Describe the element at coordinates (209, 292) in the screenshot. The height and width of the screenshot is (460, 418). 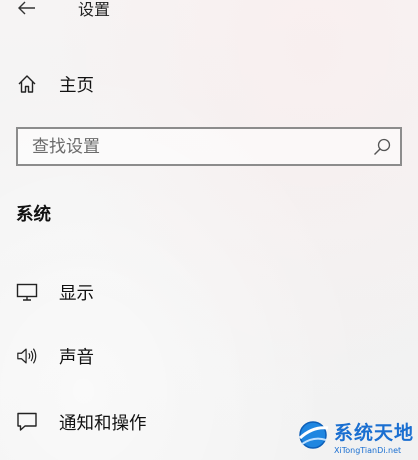
I see `nav-item-display: 显示` at that location.